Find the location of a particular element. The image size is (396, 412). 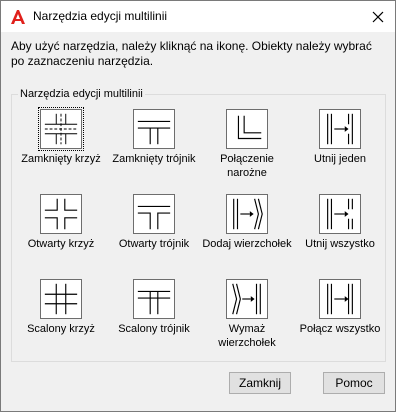

closed-tee-icon is located at coordinates (154, 129).